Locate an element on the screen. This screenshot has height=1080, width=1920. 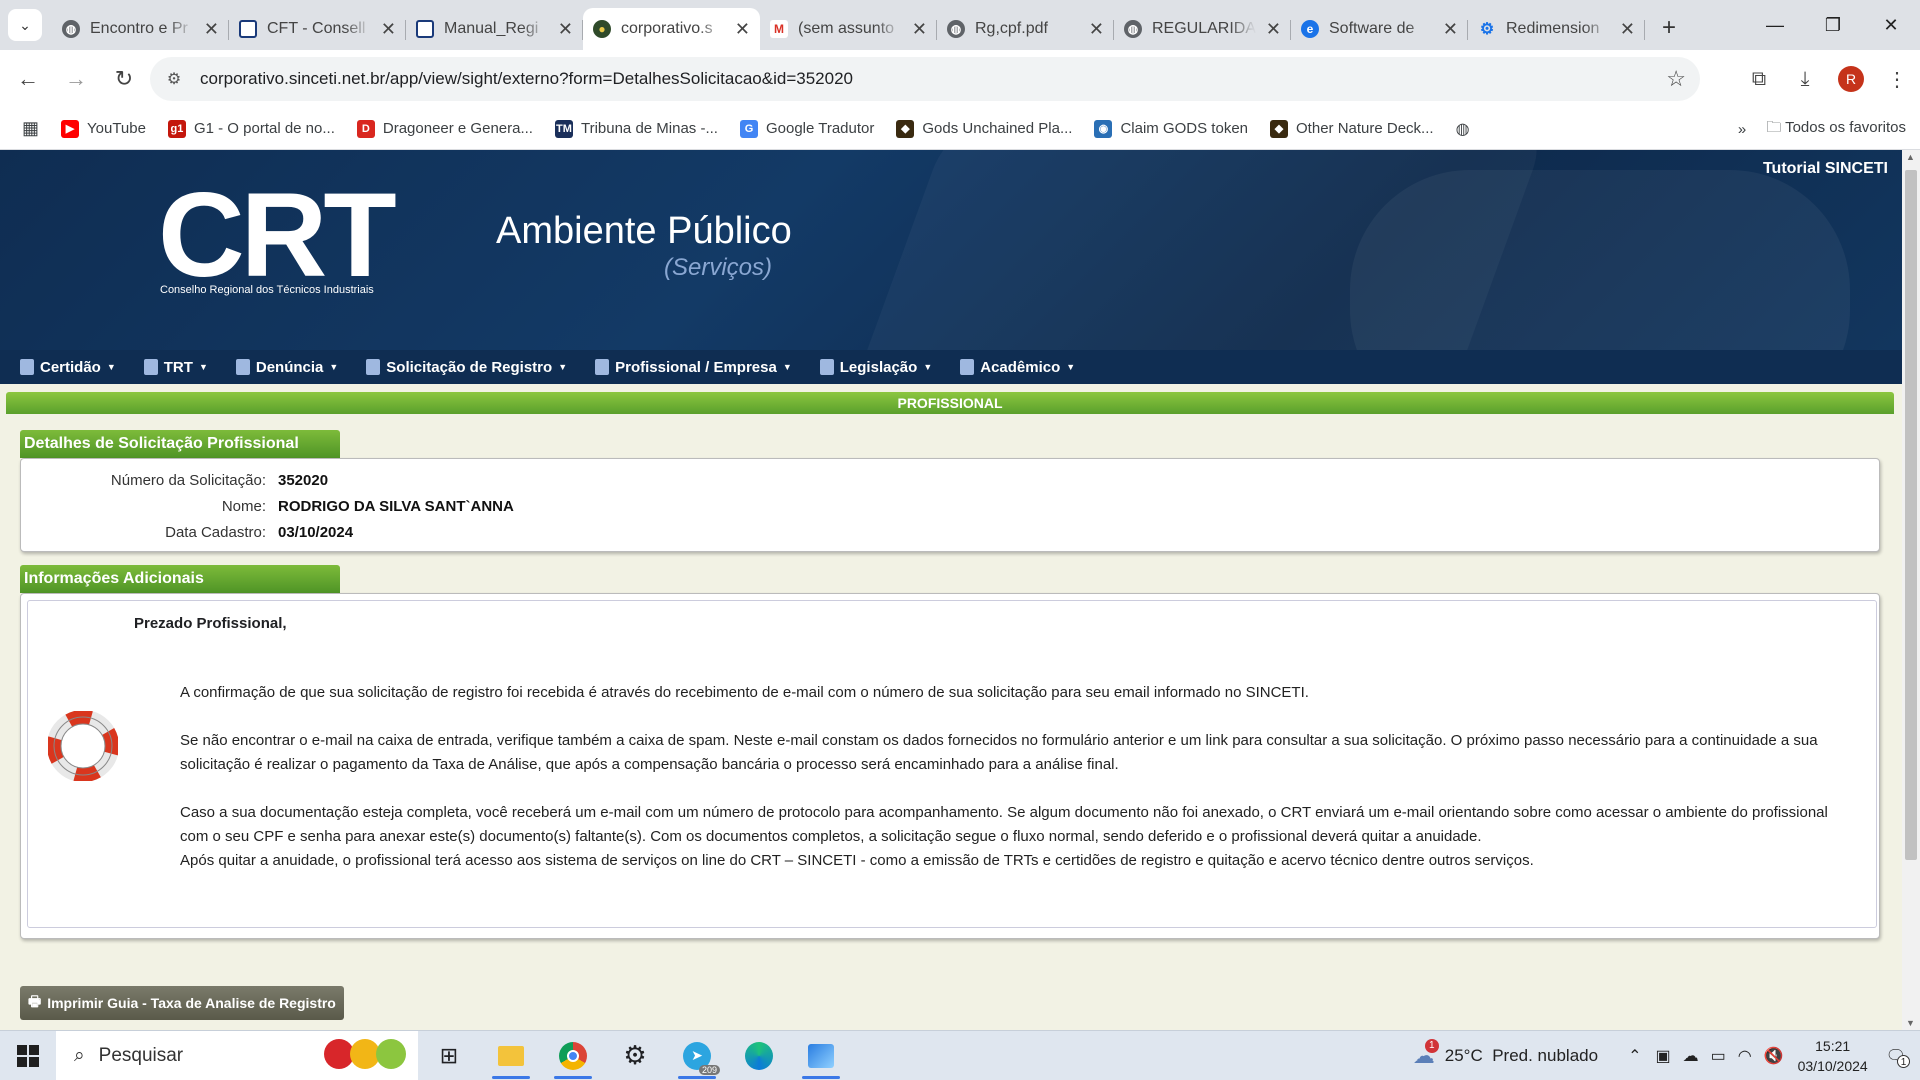
browser-tab: Manual_Regi ✕ is located at coordinates (494, 29).